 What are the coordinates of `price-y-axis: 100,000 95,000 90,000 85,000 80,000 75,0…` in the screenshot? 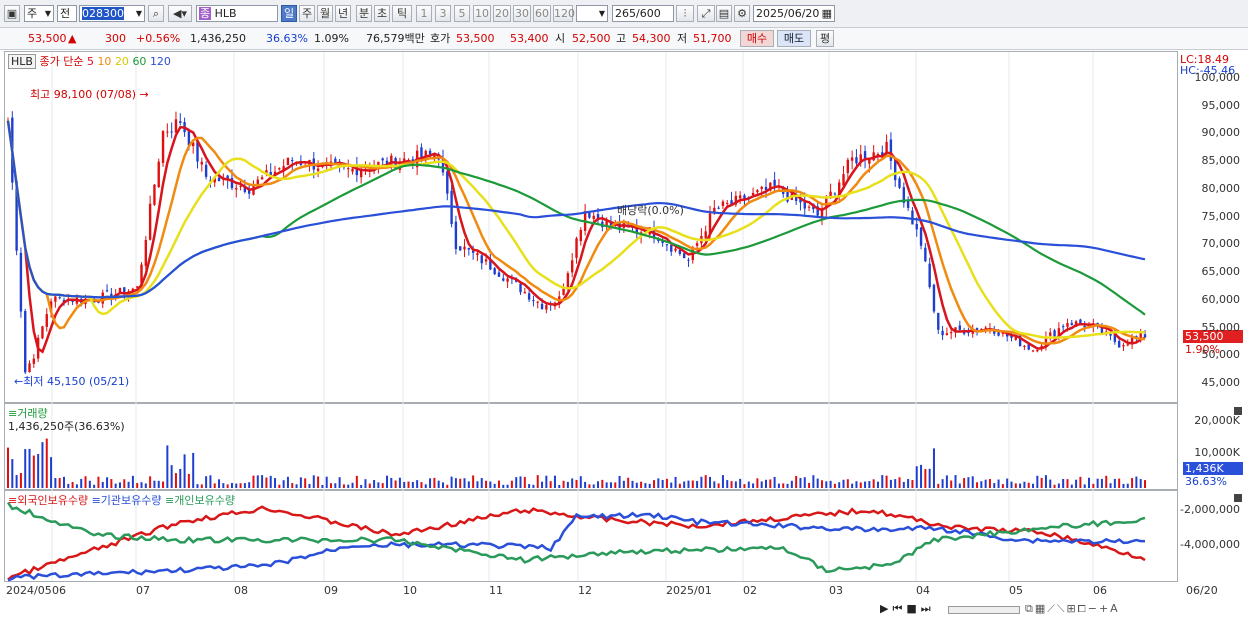 It's located at (1214, 227).